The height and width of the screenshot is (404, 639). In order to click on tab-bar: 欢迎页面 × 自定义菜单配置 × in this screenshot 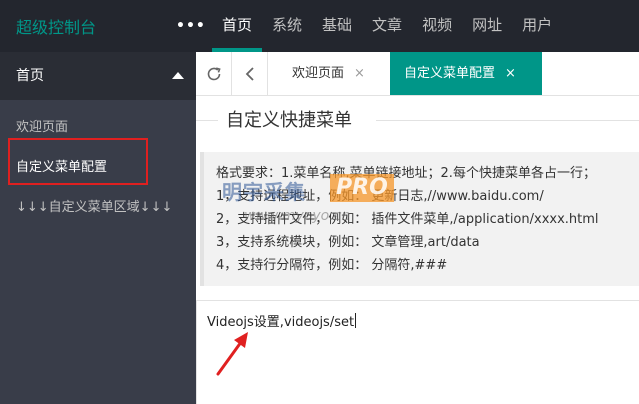, I will do `click(417, 74)`.